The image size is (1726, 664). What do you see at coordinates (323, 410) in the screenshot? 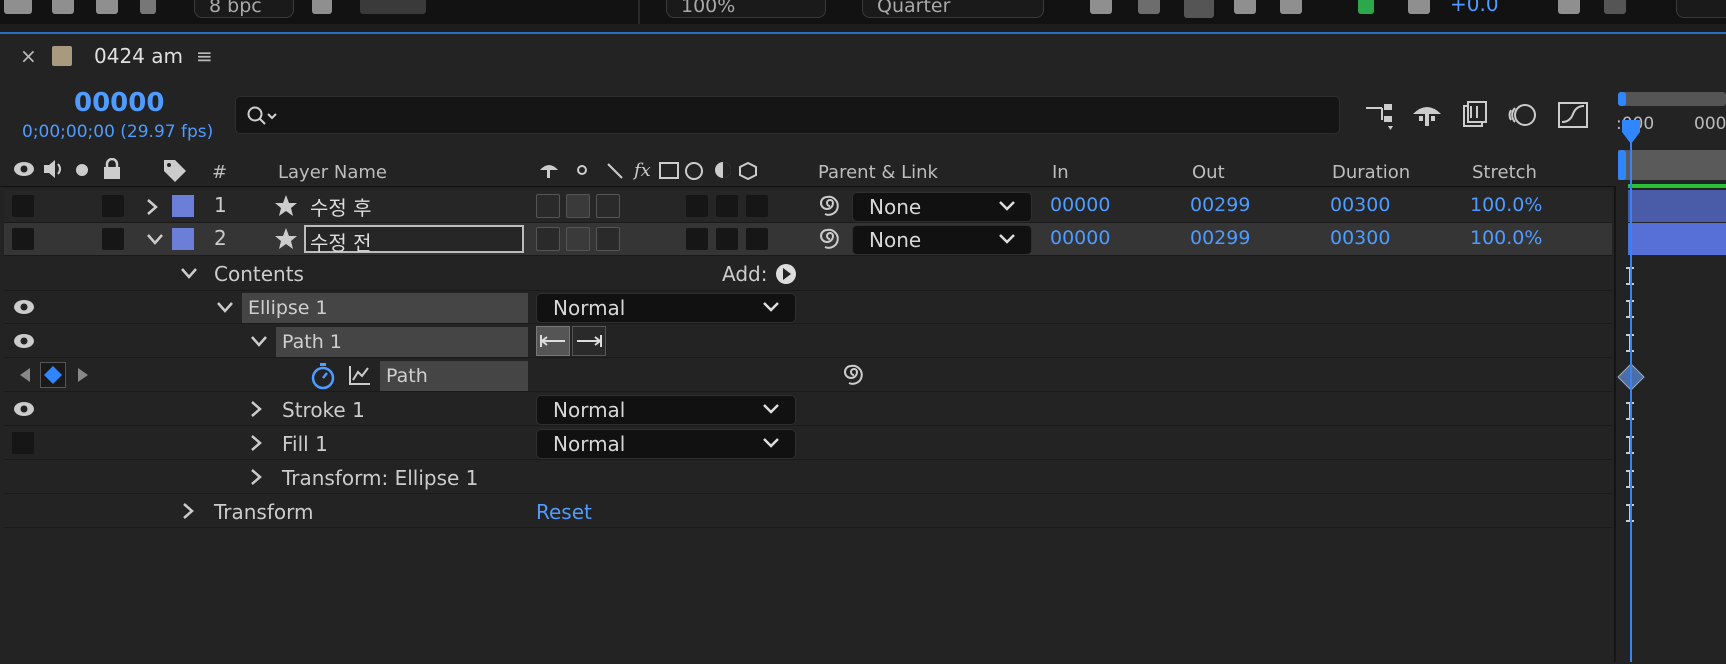
I see `stroke-label: Stroke 1` at bounding box center [323, 410].